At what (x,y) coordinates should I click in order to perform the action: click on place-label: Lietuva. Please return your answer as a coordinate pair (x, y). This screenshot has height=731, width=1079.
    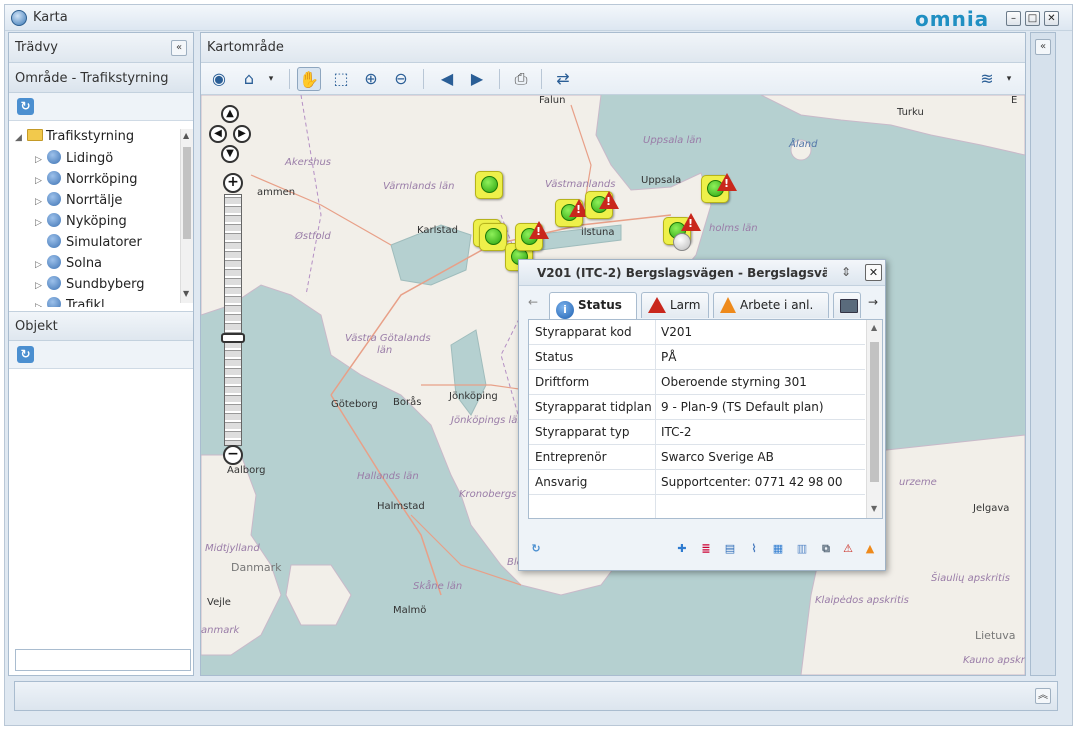
    Looking at the image, I should click on (995, 635).